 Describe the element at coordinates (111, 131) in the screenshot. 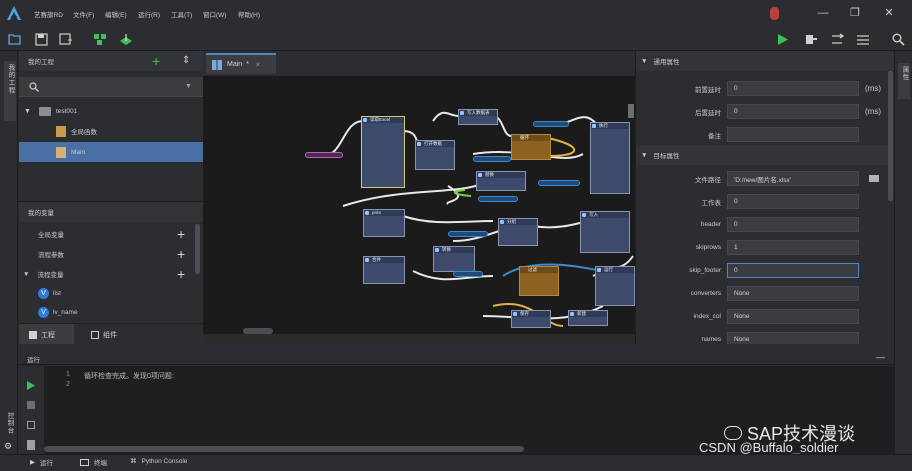

I see `tree-item-global-func: 全局函数` at that location.